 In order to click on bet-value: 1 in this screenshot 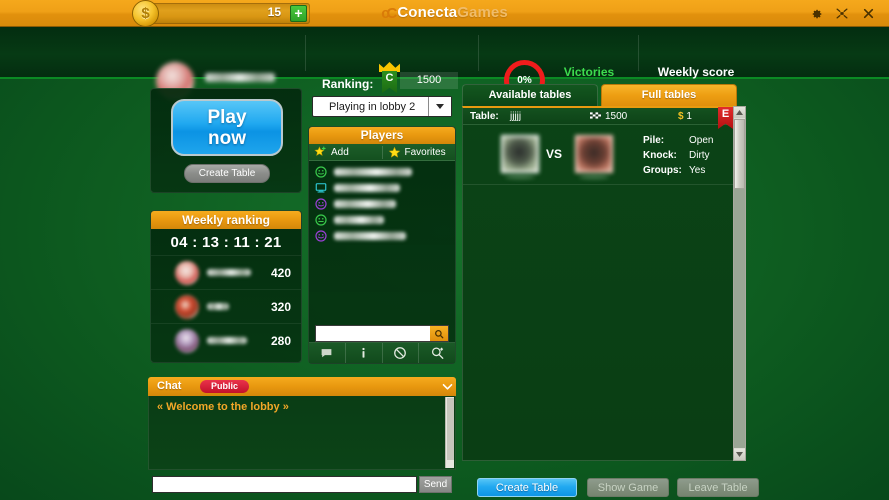, I will do `click(689, 116)`.